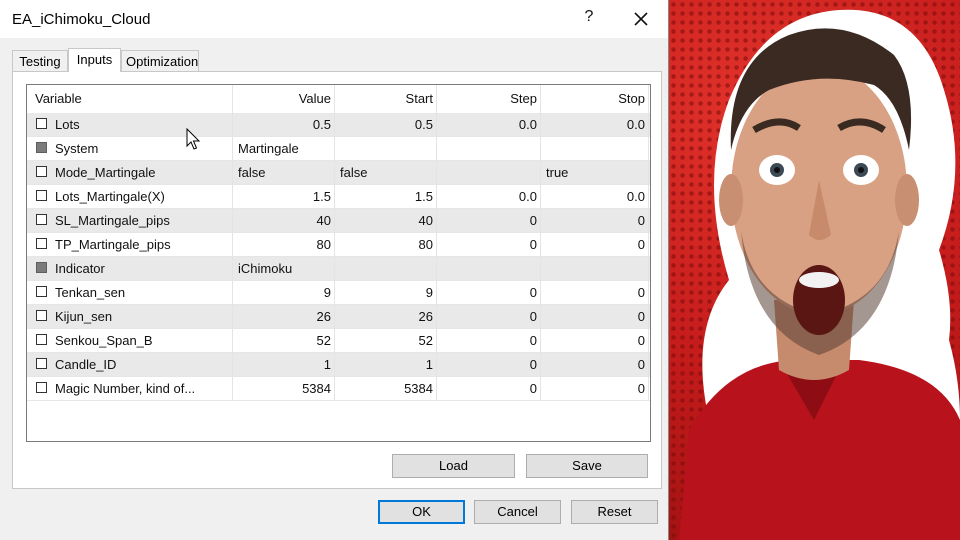 The image size is (960, 540). Describe the element at coordinates (386, 364) in the screenshot. I see `cell-start: 1` at that location.